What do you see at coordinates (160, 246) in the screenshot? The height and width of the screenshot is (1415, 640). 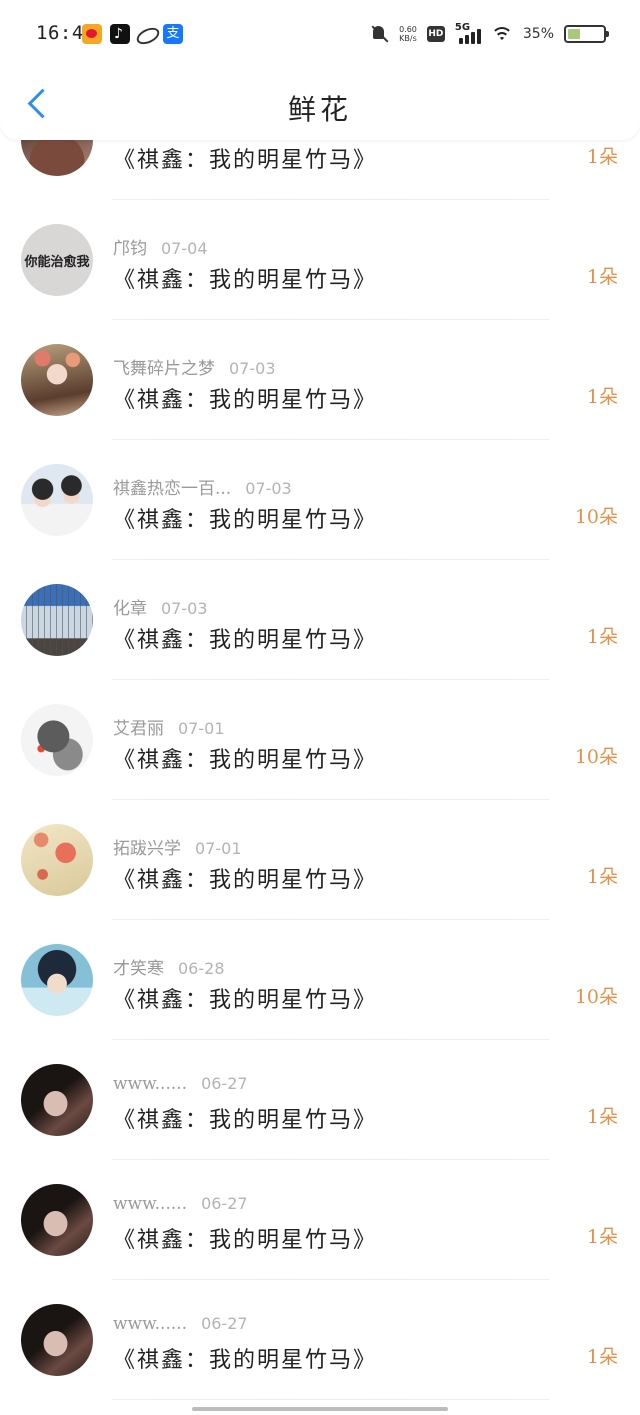 I see `sender-meta: 邝钧 07-04` at bounding box center [160, 246].